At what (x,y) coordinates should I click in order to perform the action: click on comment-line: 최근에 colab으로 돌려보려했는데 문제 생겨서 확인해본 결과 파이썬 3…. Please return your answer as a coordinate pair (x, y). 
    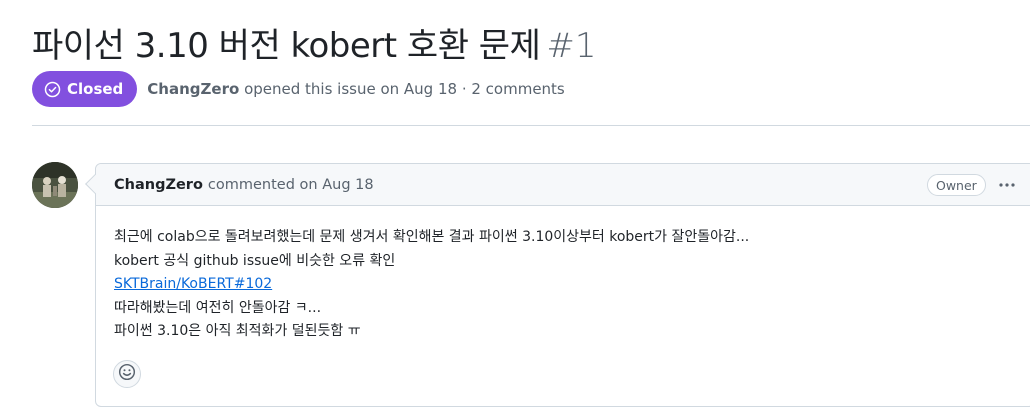
    Looking at the image, I should click on (432, 237).